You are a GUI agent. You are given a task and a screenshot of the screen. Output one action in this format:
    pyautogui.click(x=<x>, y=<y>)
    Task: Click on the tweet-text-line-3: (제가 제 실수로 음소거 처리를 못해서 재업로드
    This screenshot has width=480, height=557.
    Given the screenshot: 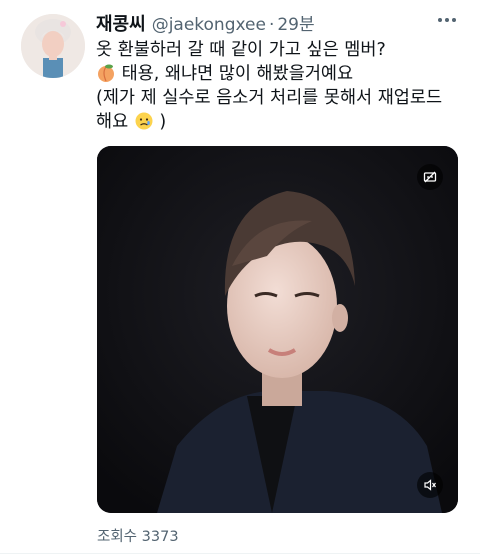 What is the action you would take?
    pyautogui.click(x=269, y=98)
    